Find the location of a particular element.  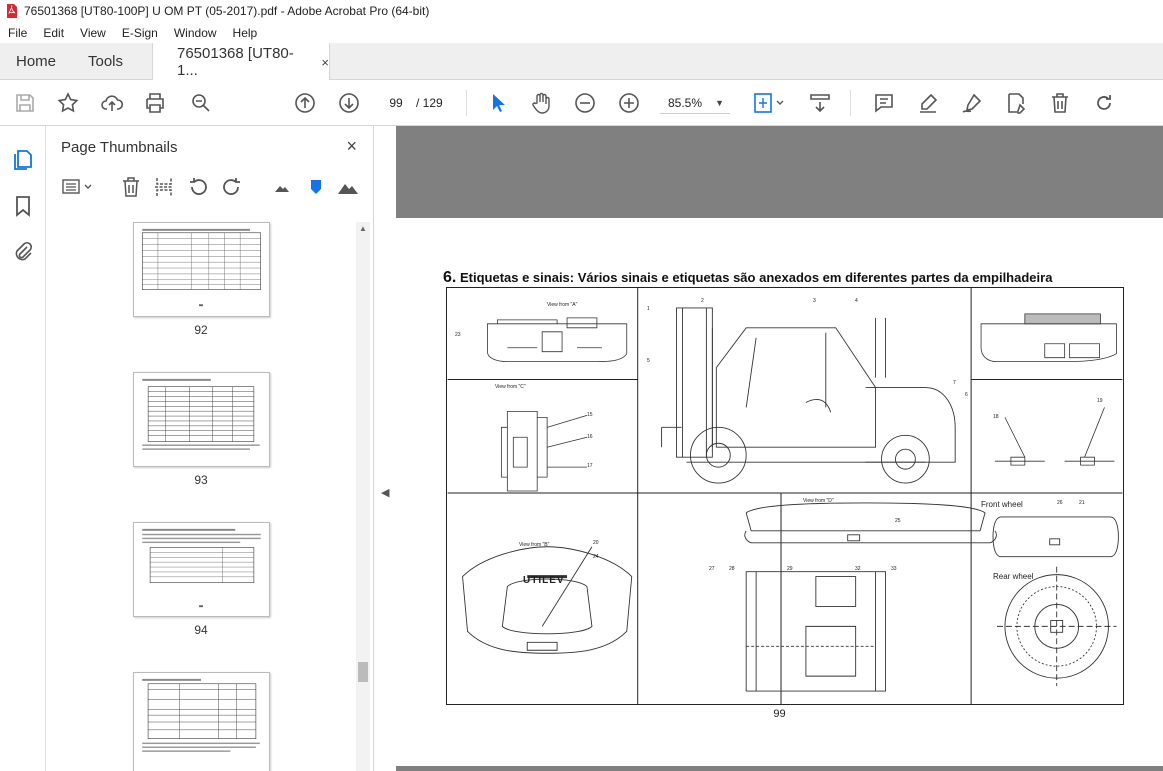

fit-page-icon is located at coordinates (770, 103).